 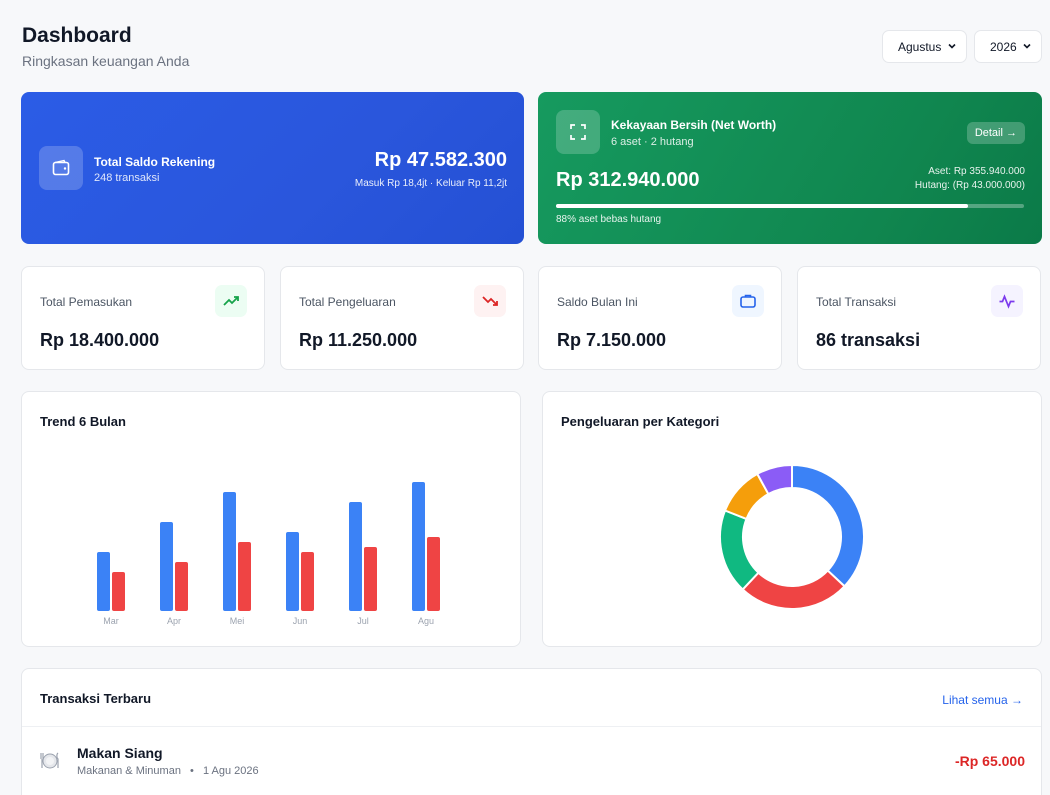 What do you see at coordinates (868, 340) in the screenshot?
I see `stat-value: 86 transaksi` at bounding box center [868, 340].